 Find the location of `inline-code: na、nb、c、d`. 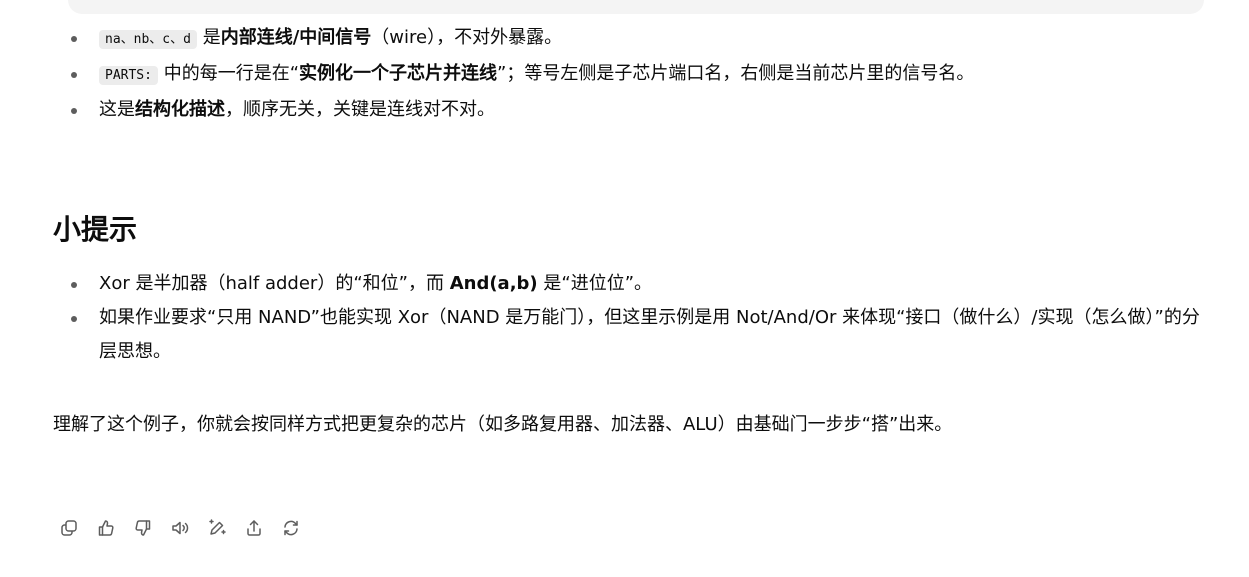

inline-code: na、nb、c、d is located at coordinates (148, 39).